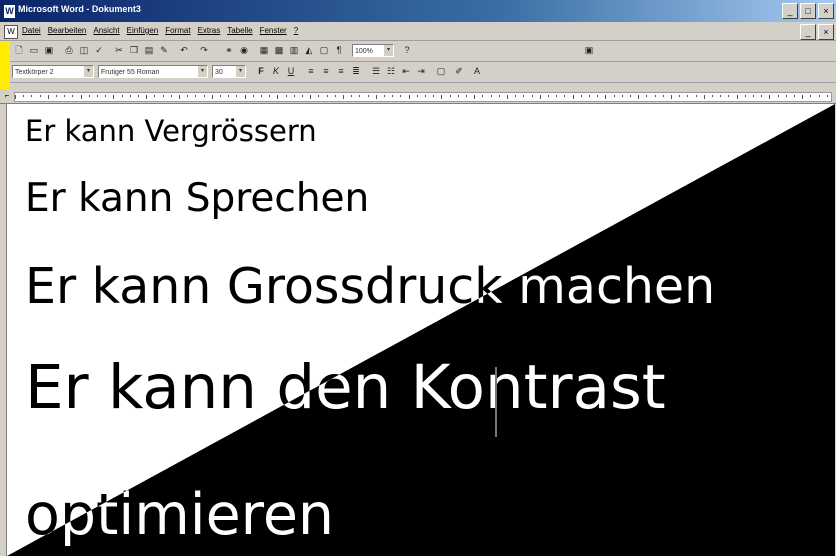 Image resolution: width=836 pixels, height=556 pixels. Describe the element at coordinates (477, 71) in the screenshot. I see `font-color-icon: A` at that location.